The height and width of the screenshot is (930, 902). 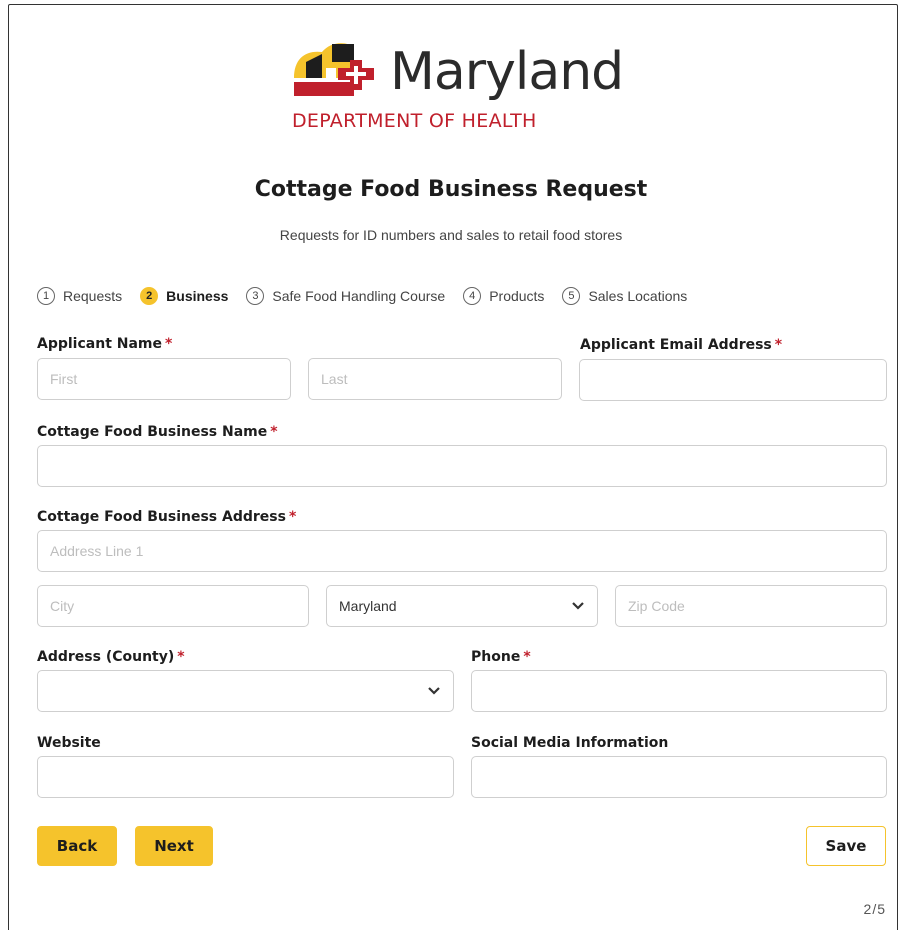 What do you see at coordinates (501, 657) in the screenshot?
I see `phone-label: Phone *` at bounding box center [501, 657].